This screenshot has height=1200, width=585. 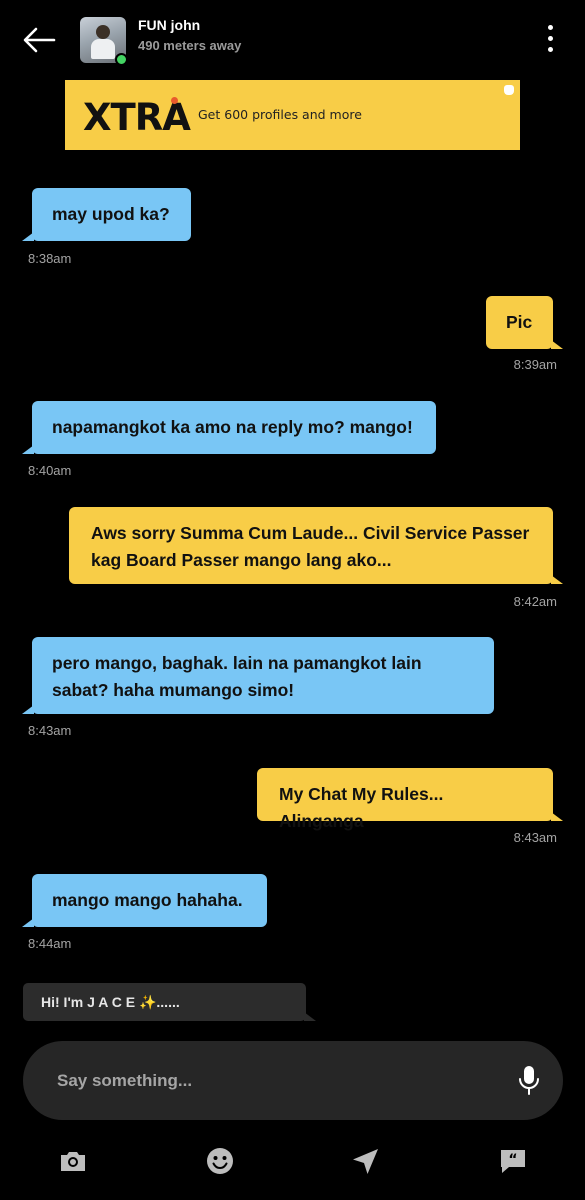 I want to click on message-bubble-outgoing: My Chat My Rules... Alinganga, so click(x=410, y=799).